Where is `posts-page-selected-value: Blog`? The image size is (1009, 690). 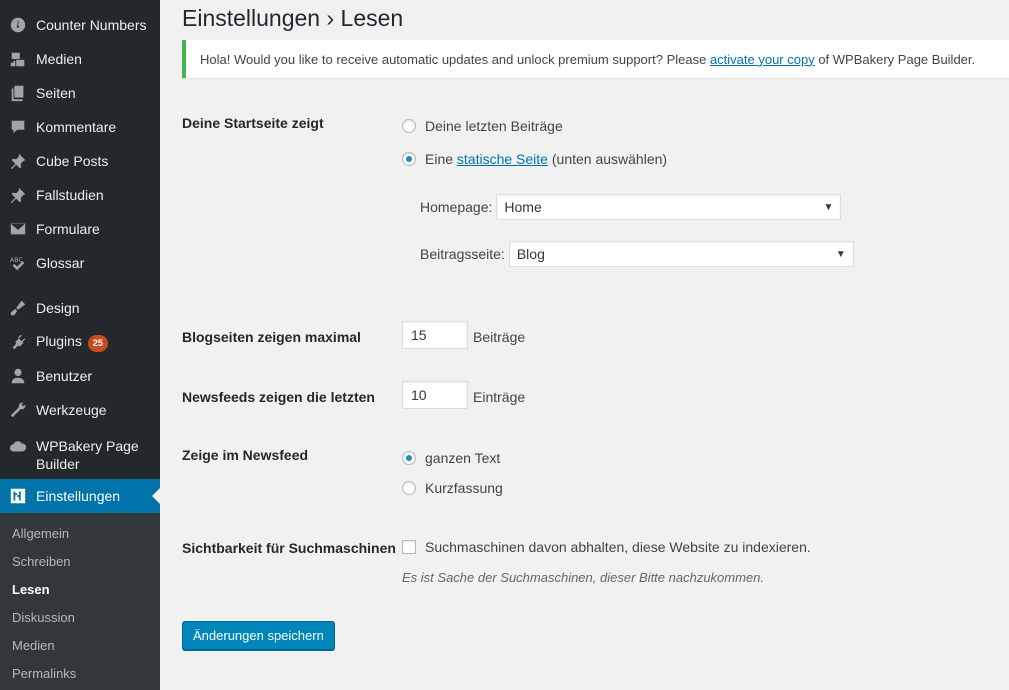 posts-page-selected-value: Blog is located at coordinates (530, 254).